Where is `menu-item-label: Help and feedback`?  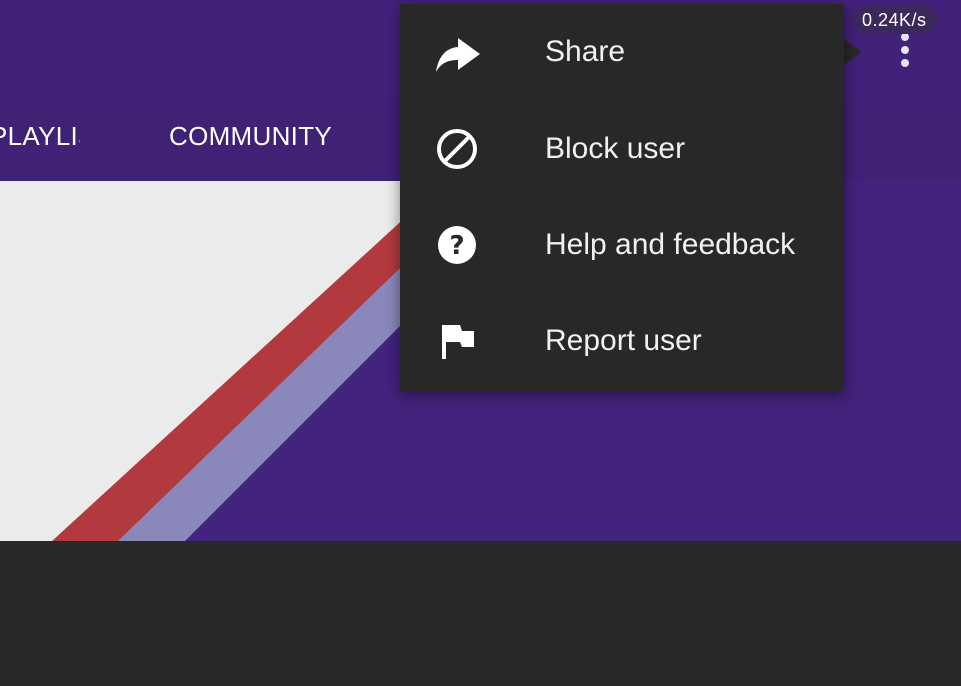
menu-item-label: Help and feedback is located at coordinates (670, 244).